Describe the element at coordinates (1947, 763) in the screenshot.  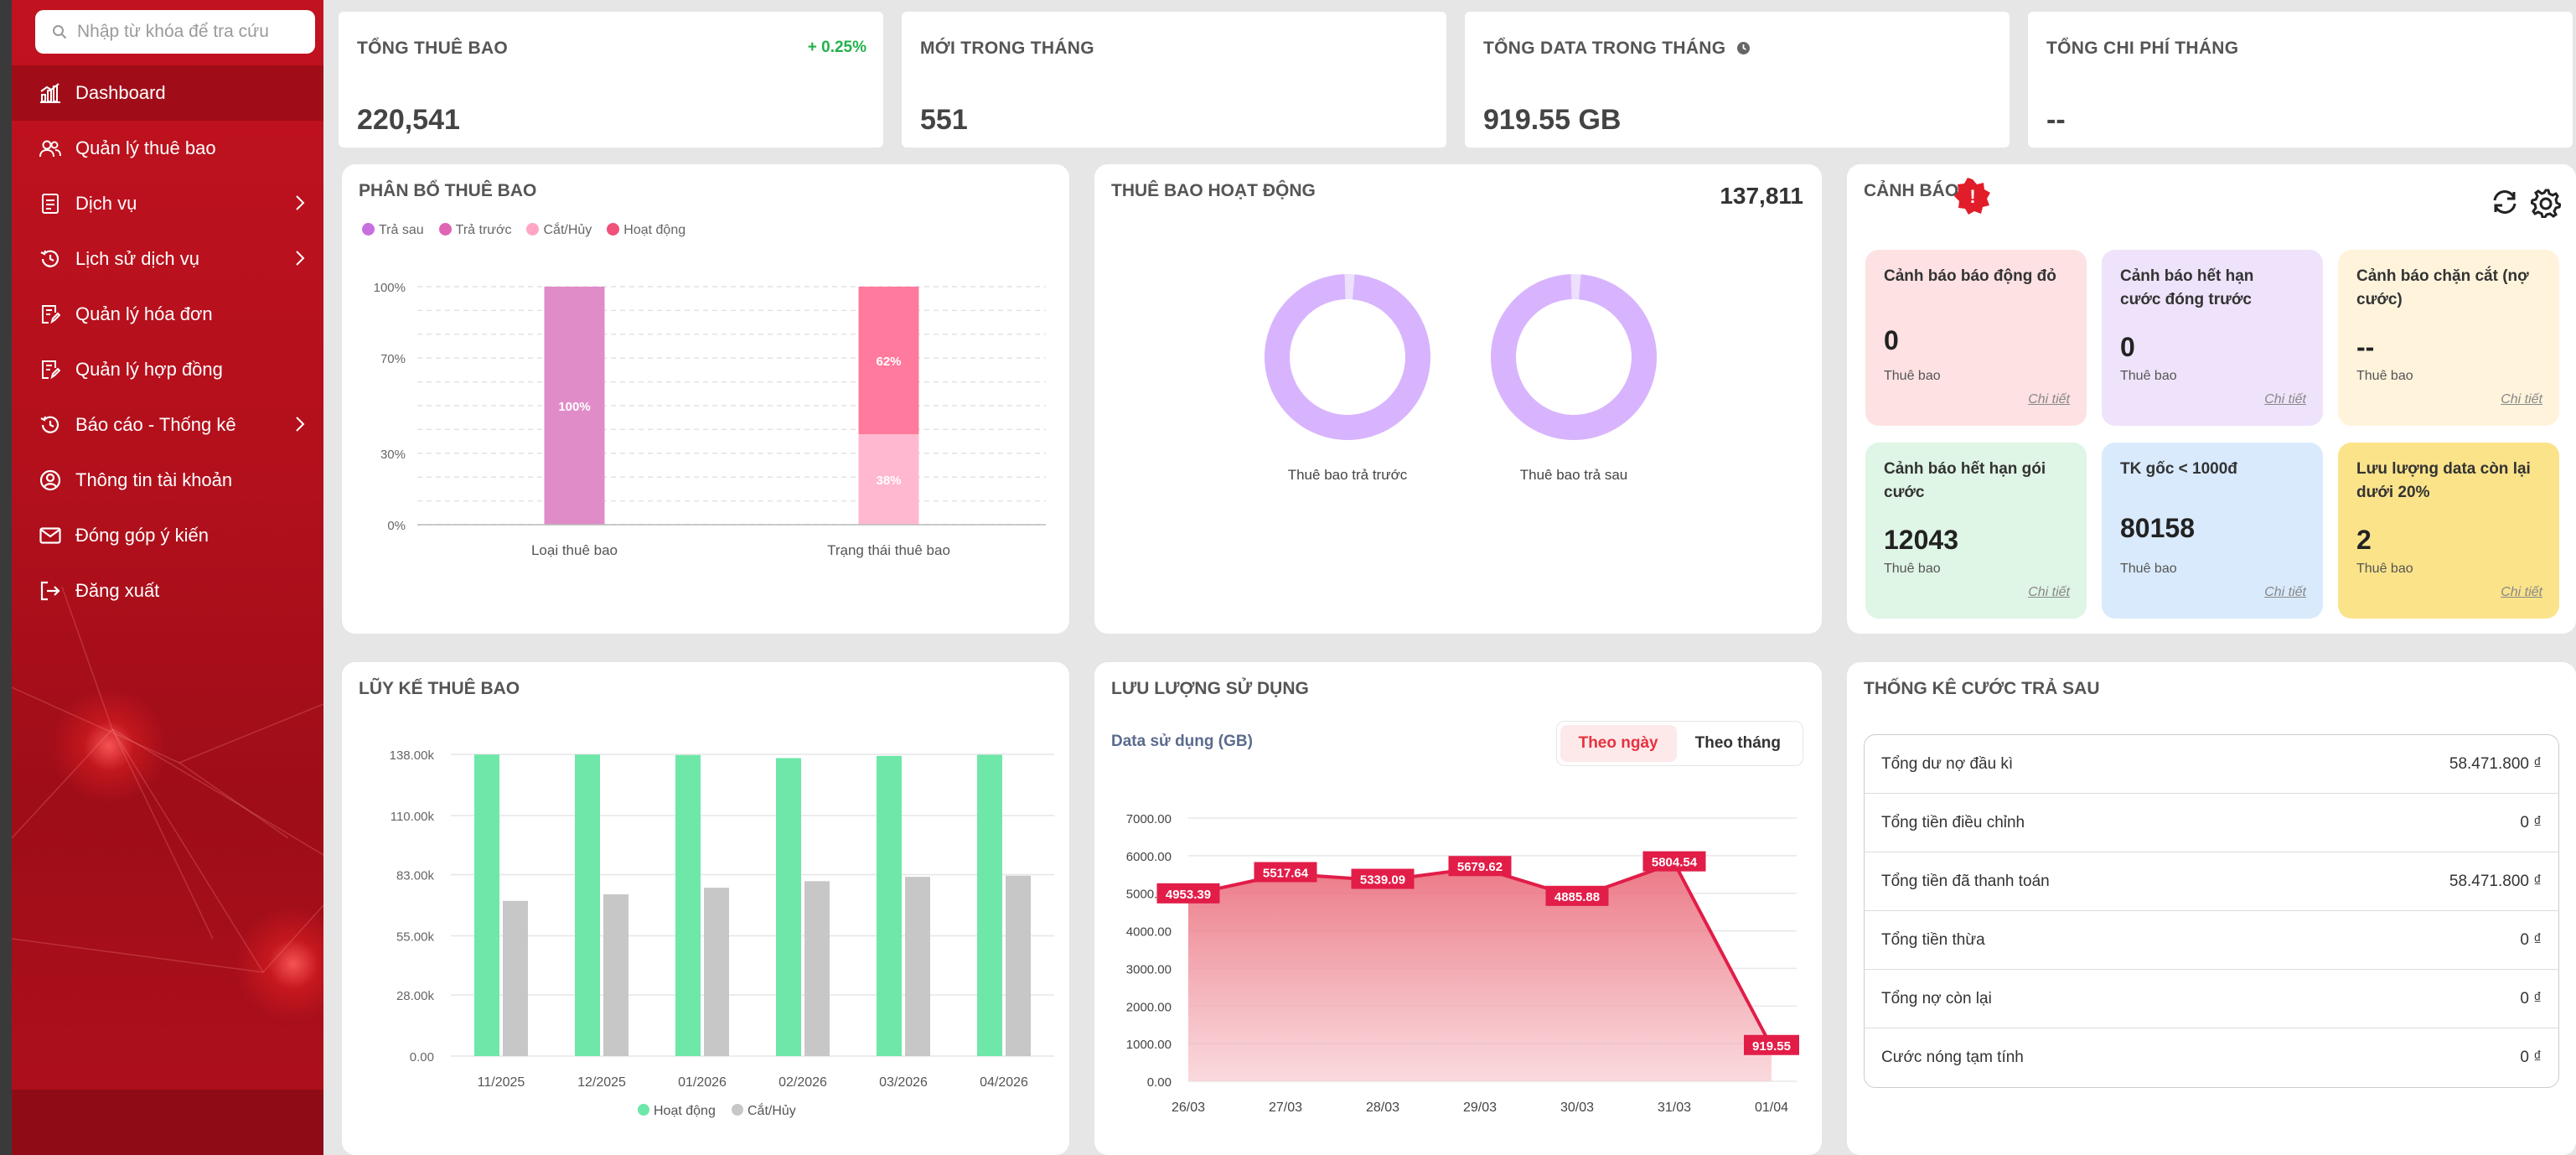
I see `row-label: Tổng dư nợ đầu kì` at that location.